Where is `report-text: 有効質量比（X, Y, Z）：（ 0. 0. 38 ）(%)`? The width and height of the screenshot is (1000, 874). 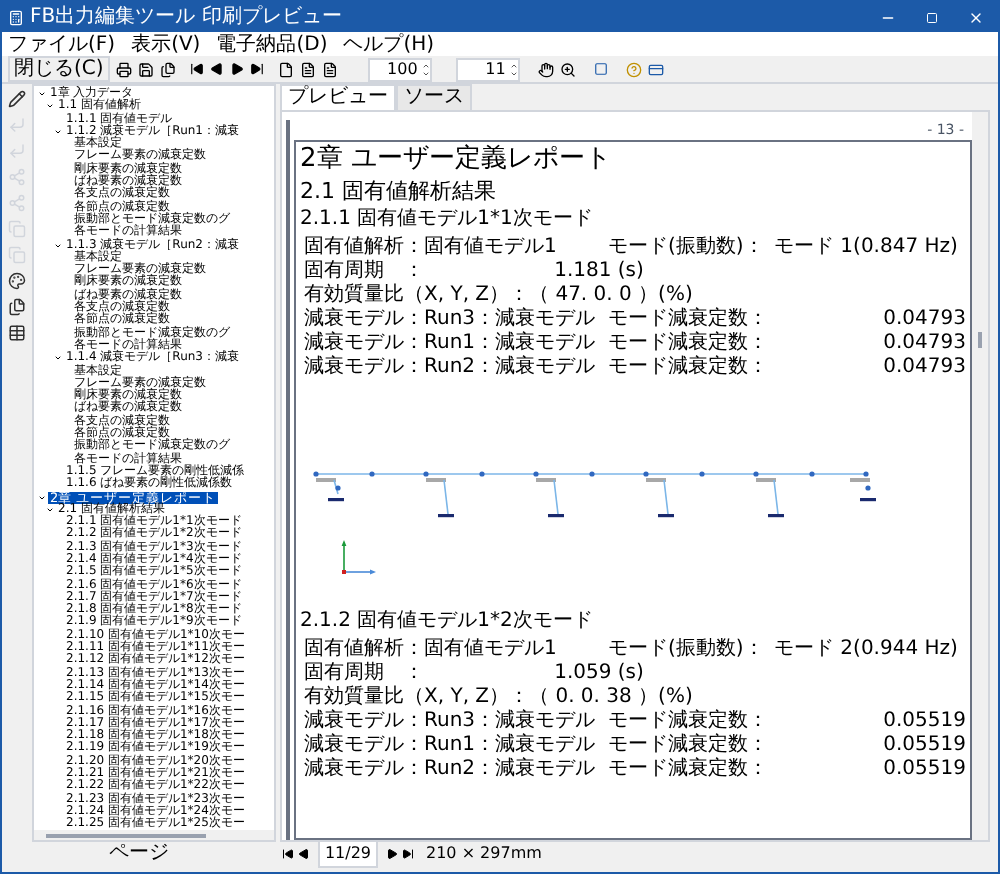
report-text: 有効質量比（X, Y, Z）：（ 0. 0. 38 ）(%) is located at coordinates (498, 698).